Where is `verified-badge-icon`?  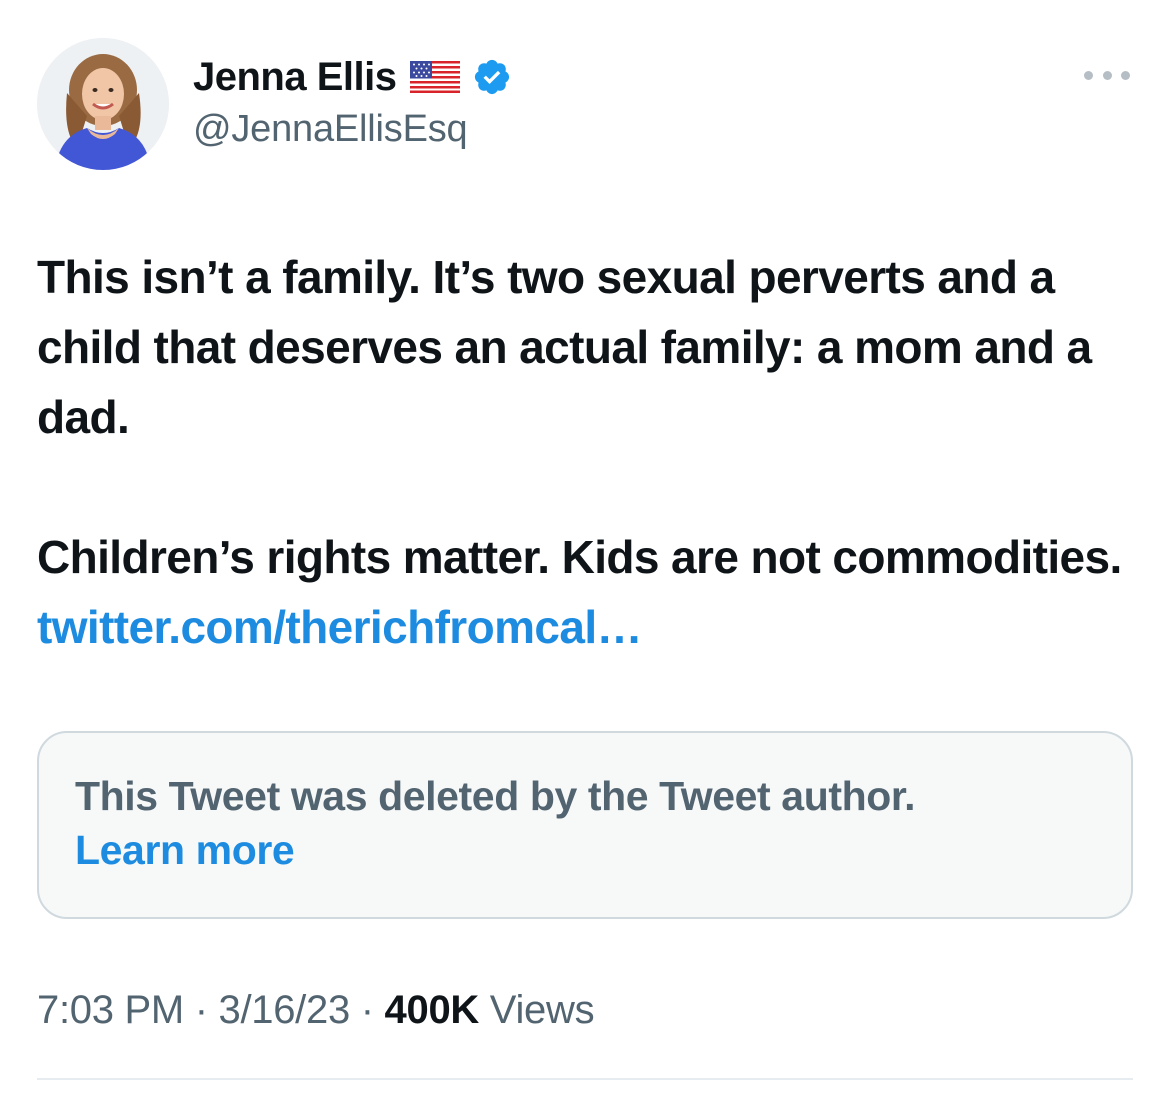
verified-badge-icon is located at coordinates (492, 77).